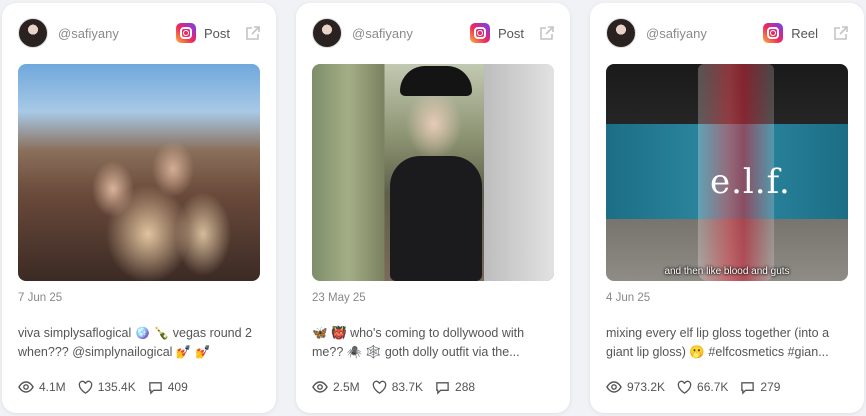 This screenshot has height=416, width=866. I want to click on post-date: 23 May 25, so click(339, 298).